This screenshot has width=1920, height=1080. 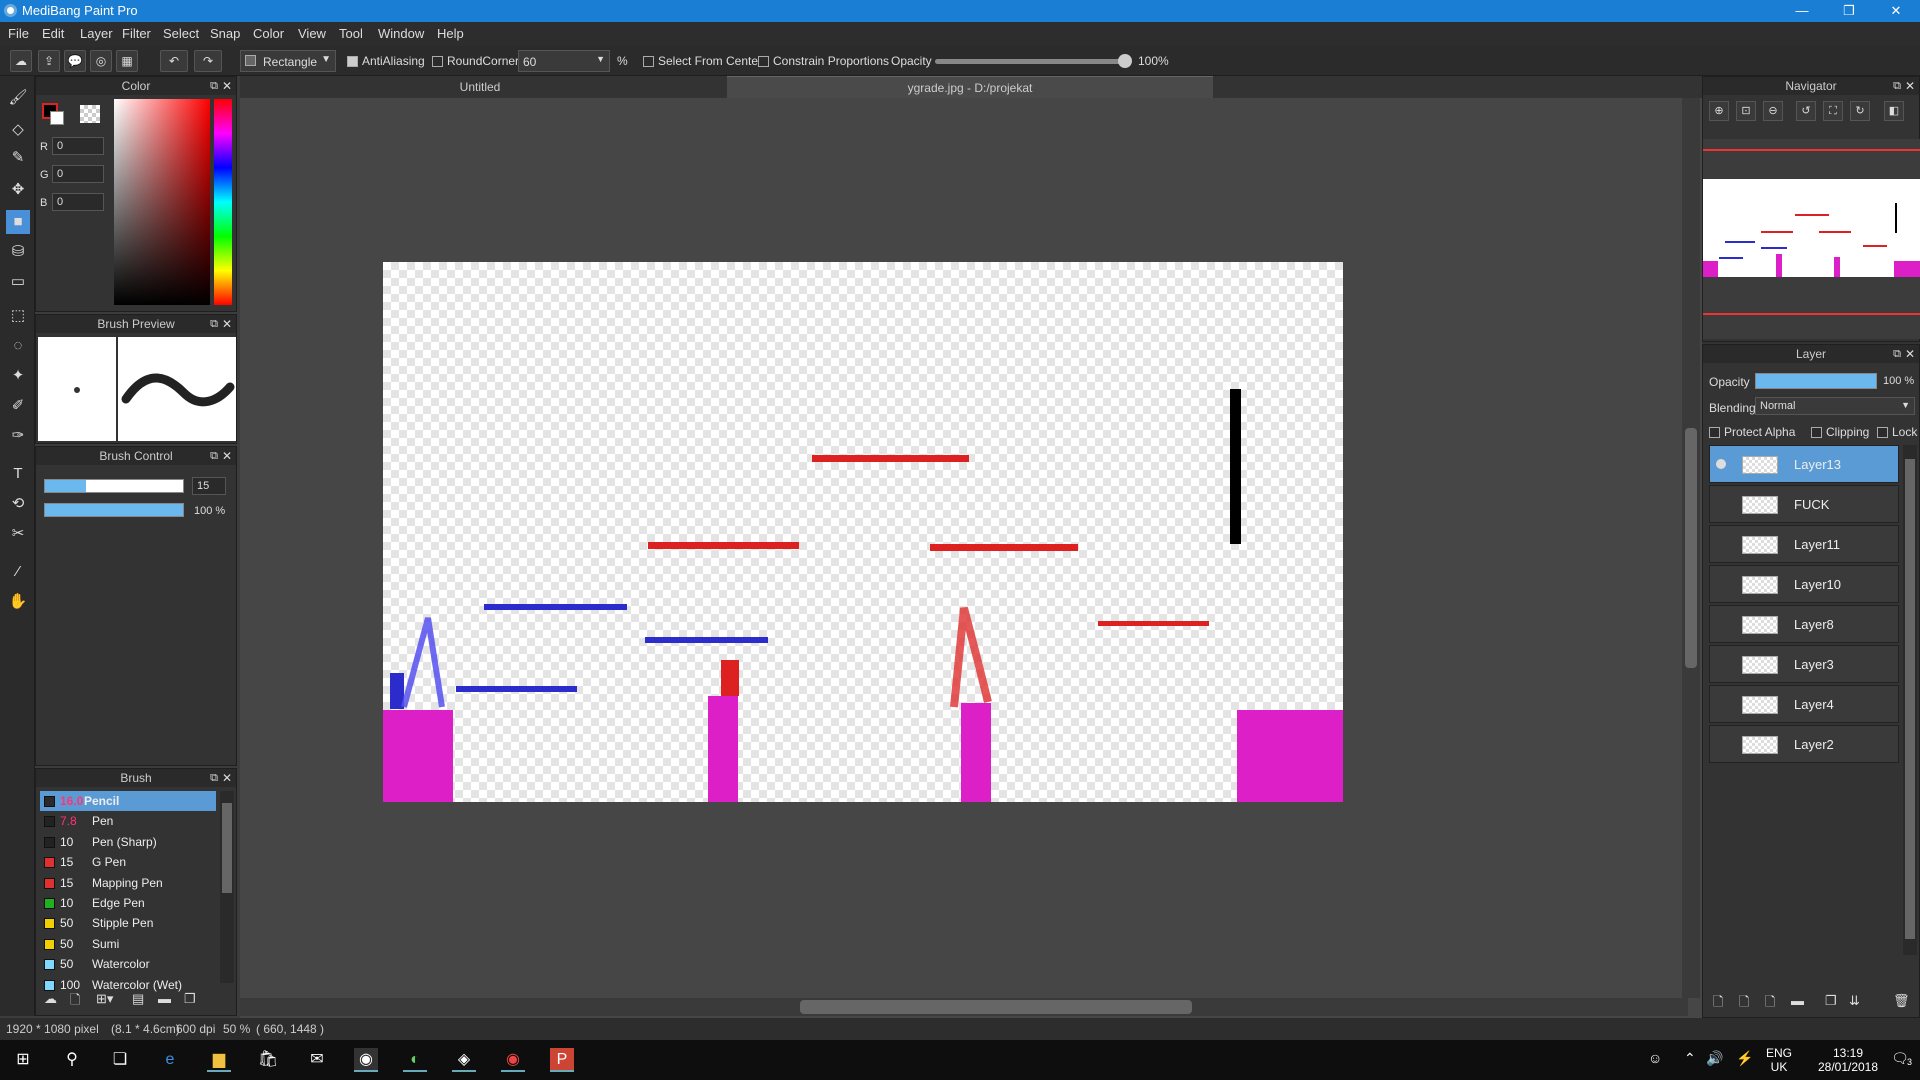 What do you see at coordinates (1752, 432) in the screenshot?
I see `protect-alpha-toggle: Protect Alpha` at bounding box center [1752, 432].